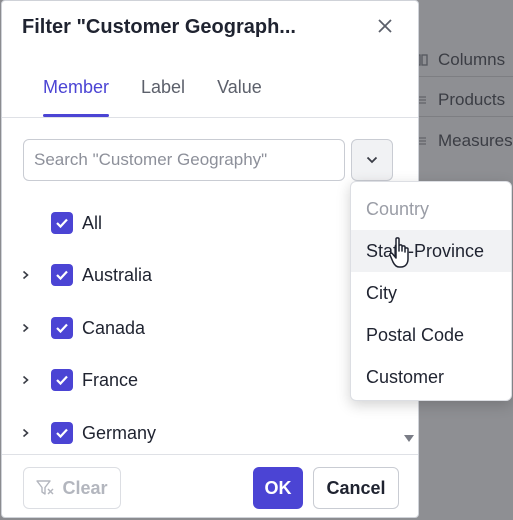  I want to click on checkbox-canada, so click(62, 328).